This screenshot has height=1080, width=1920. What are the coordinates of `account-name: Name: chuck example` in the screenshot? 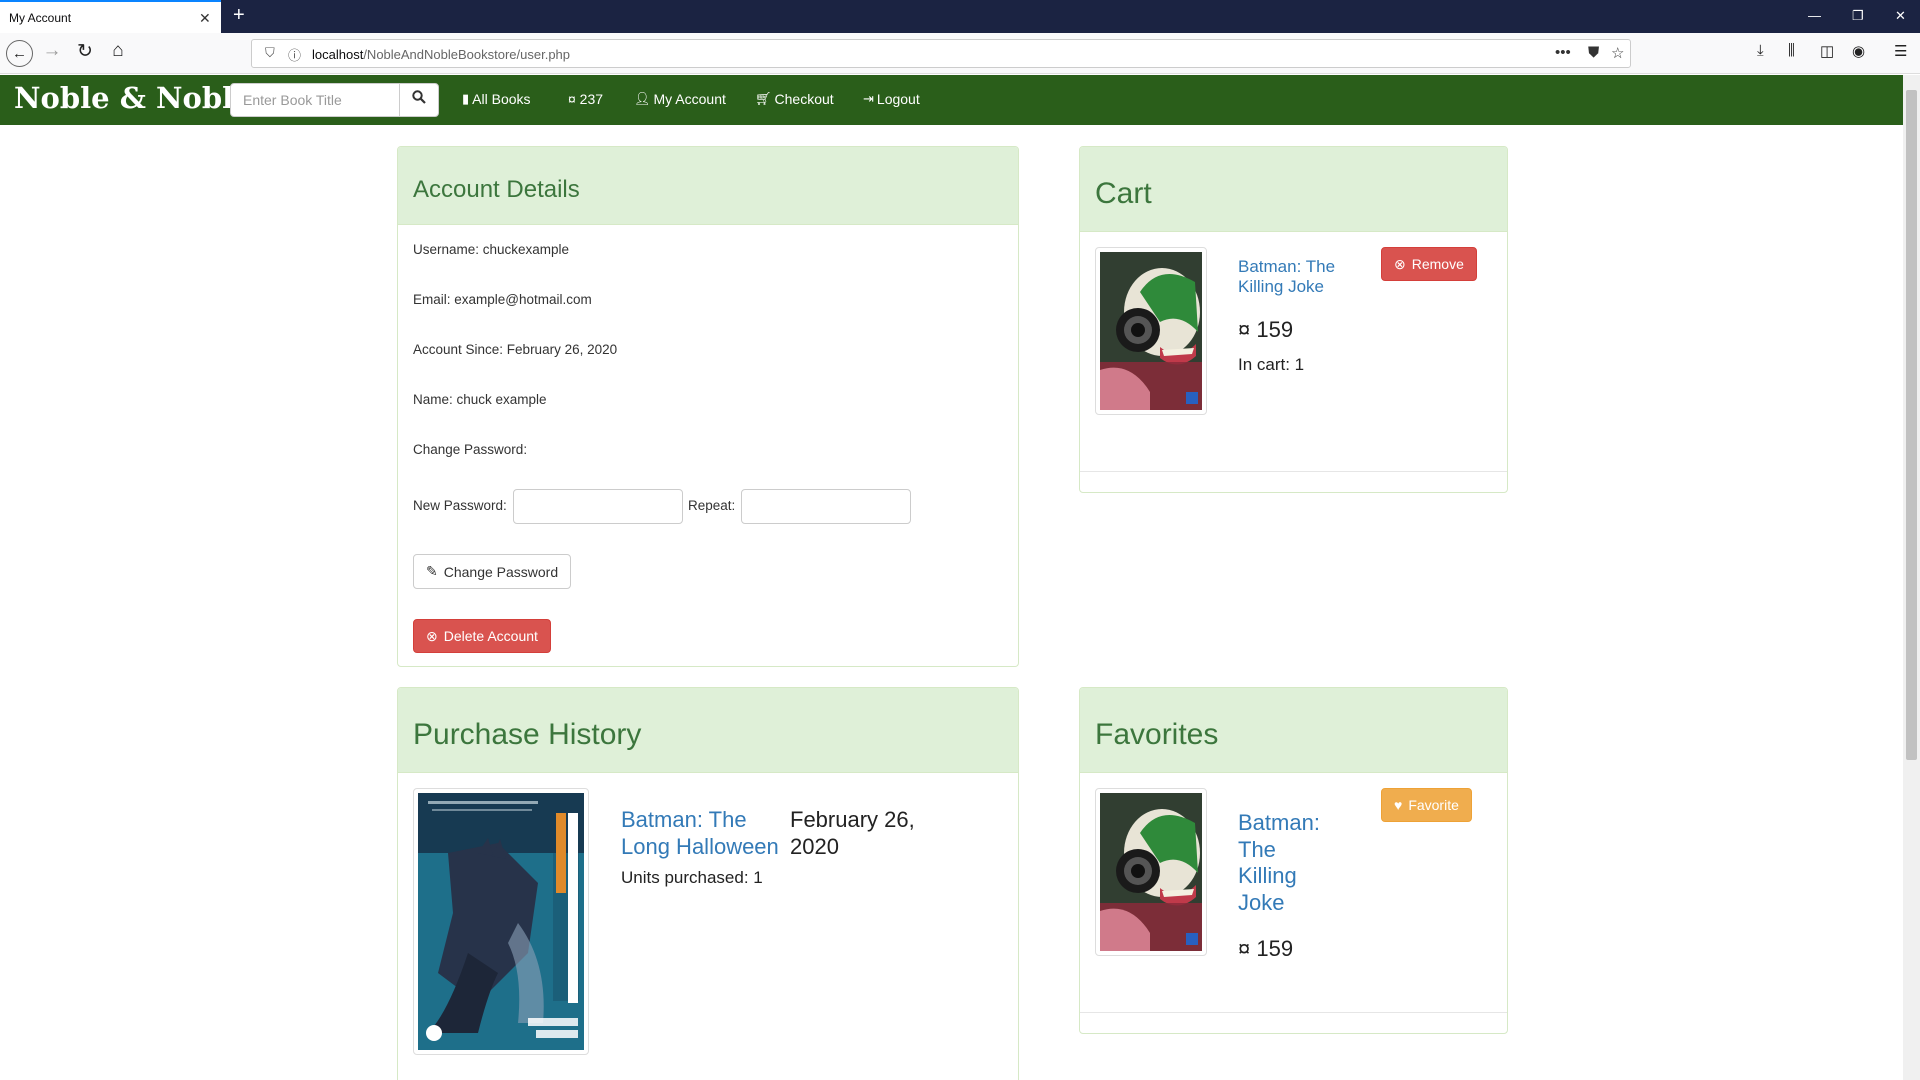 It's located at (480, 399).